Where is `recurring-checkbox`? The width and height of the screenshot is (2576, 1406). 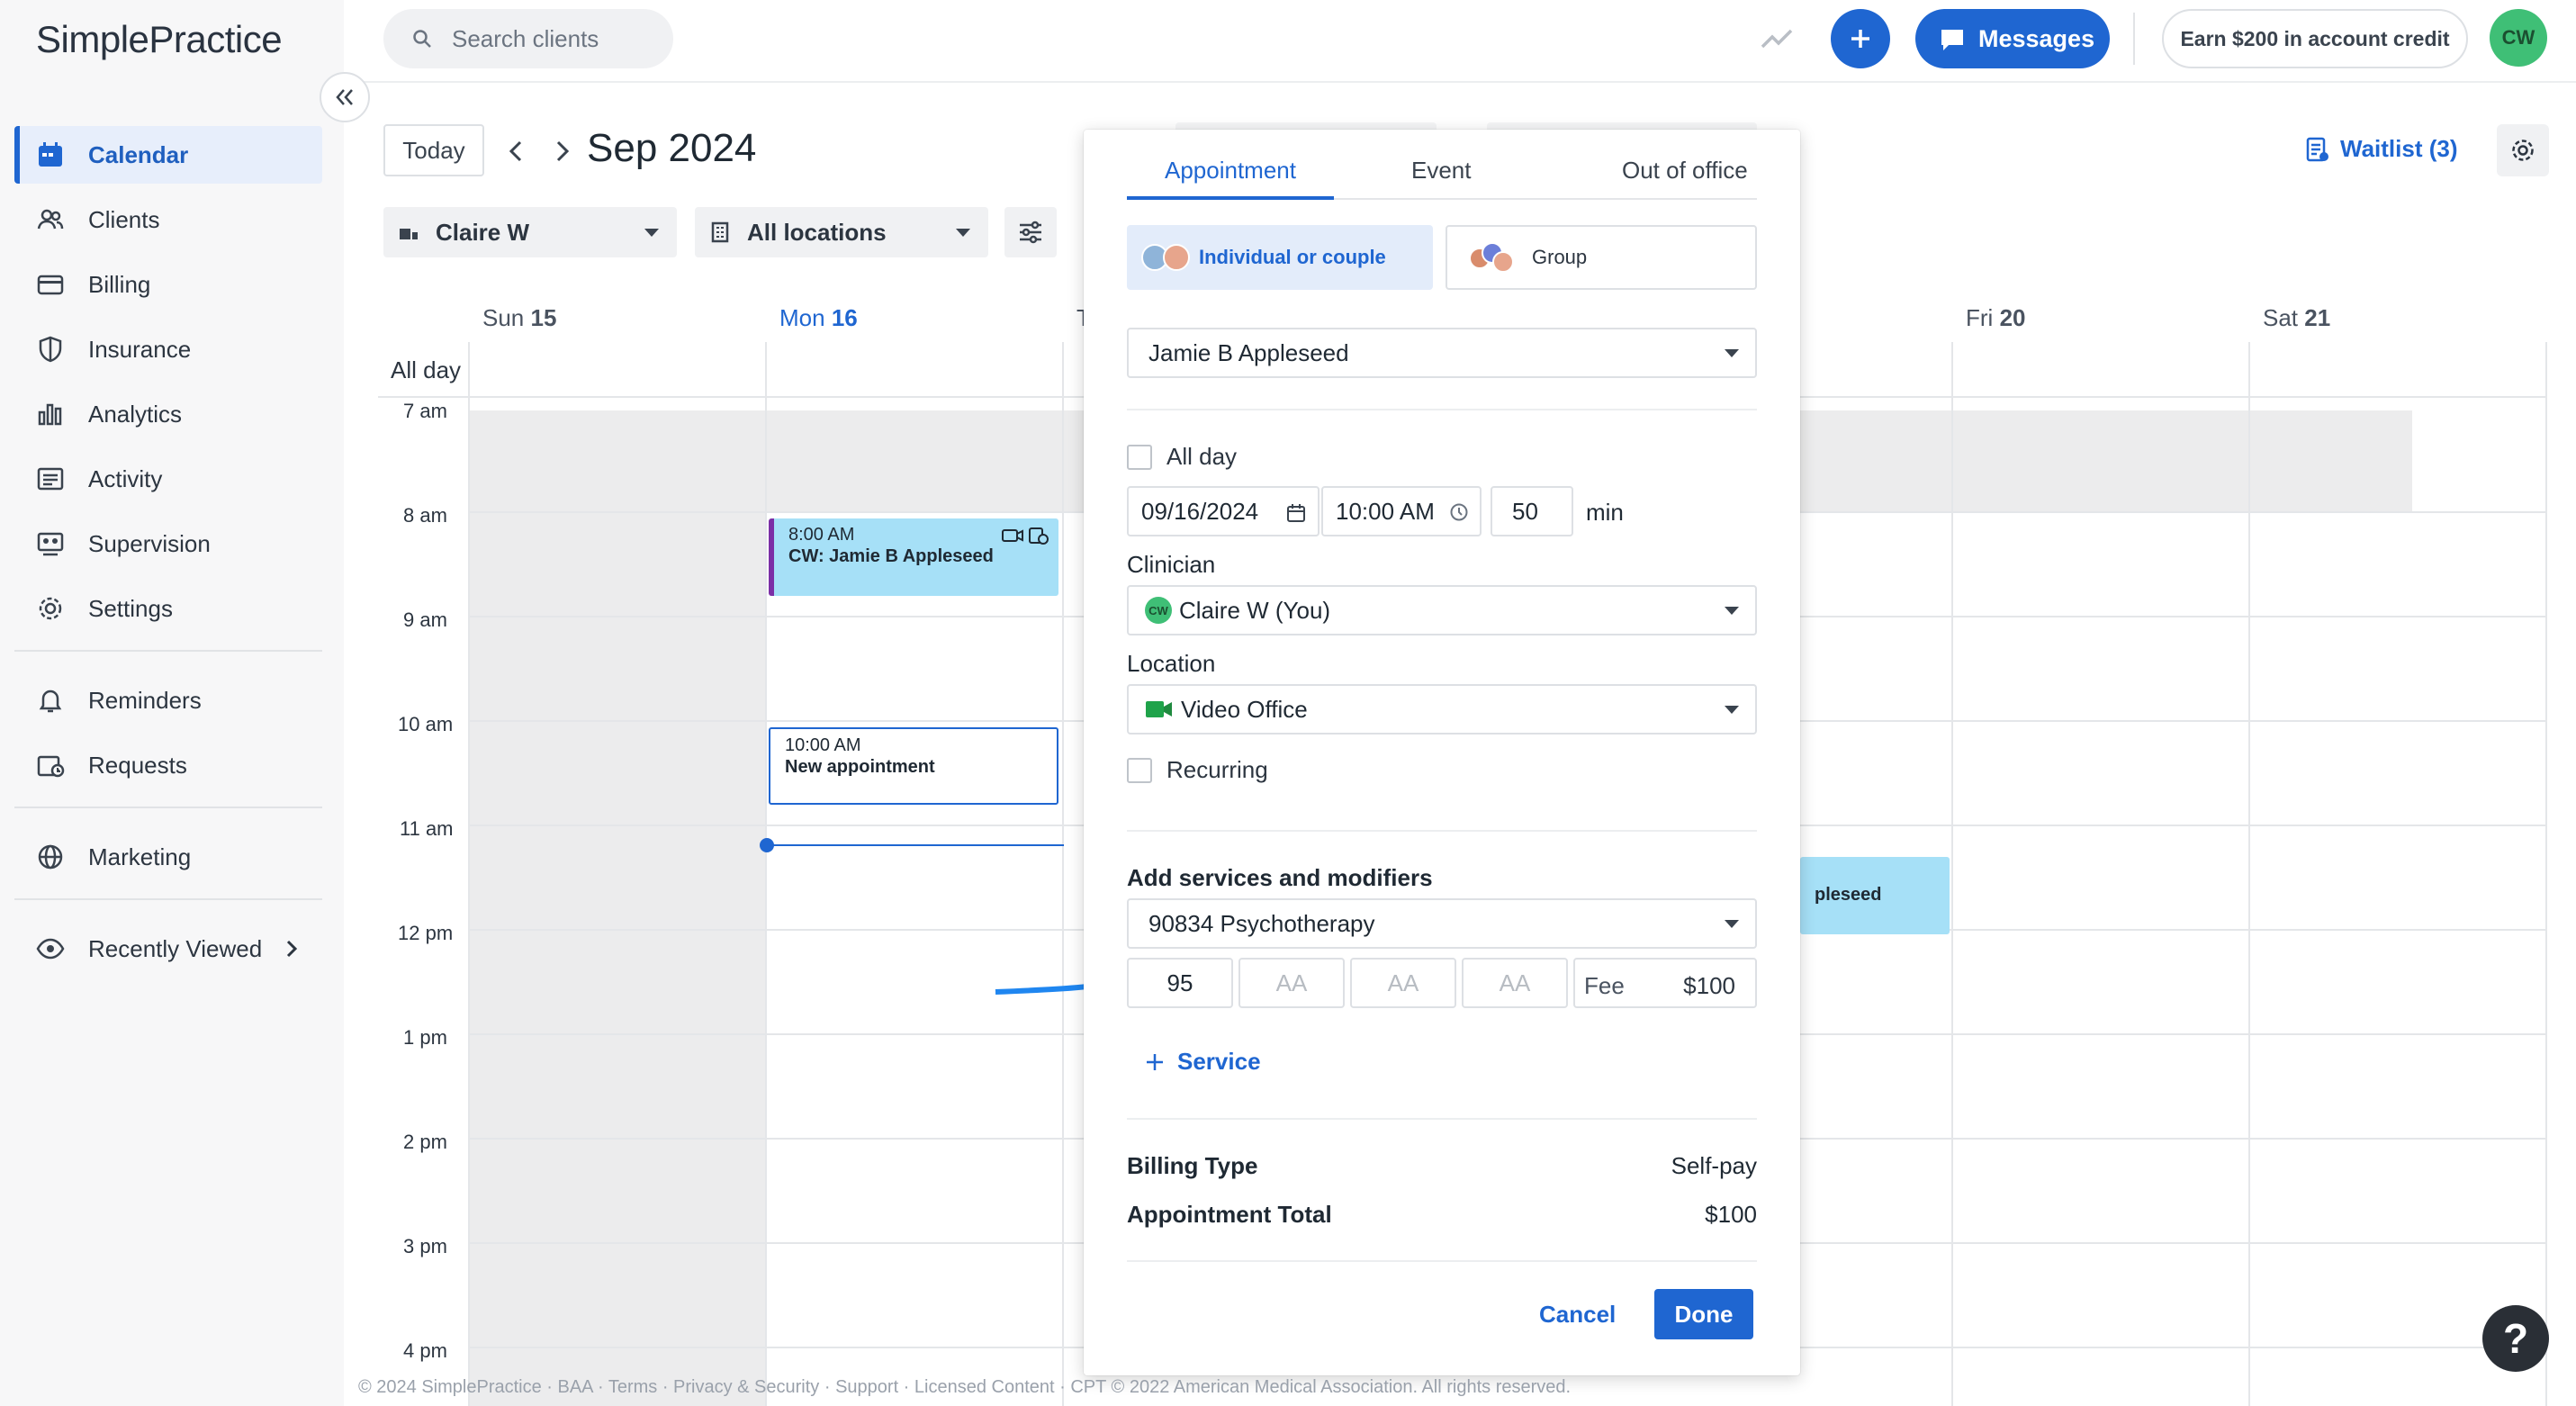
recurring-checkbox is located at coordinates (1139, 770).